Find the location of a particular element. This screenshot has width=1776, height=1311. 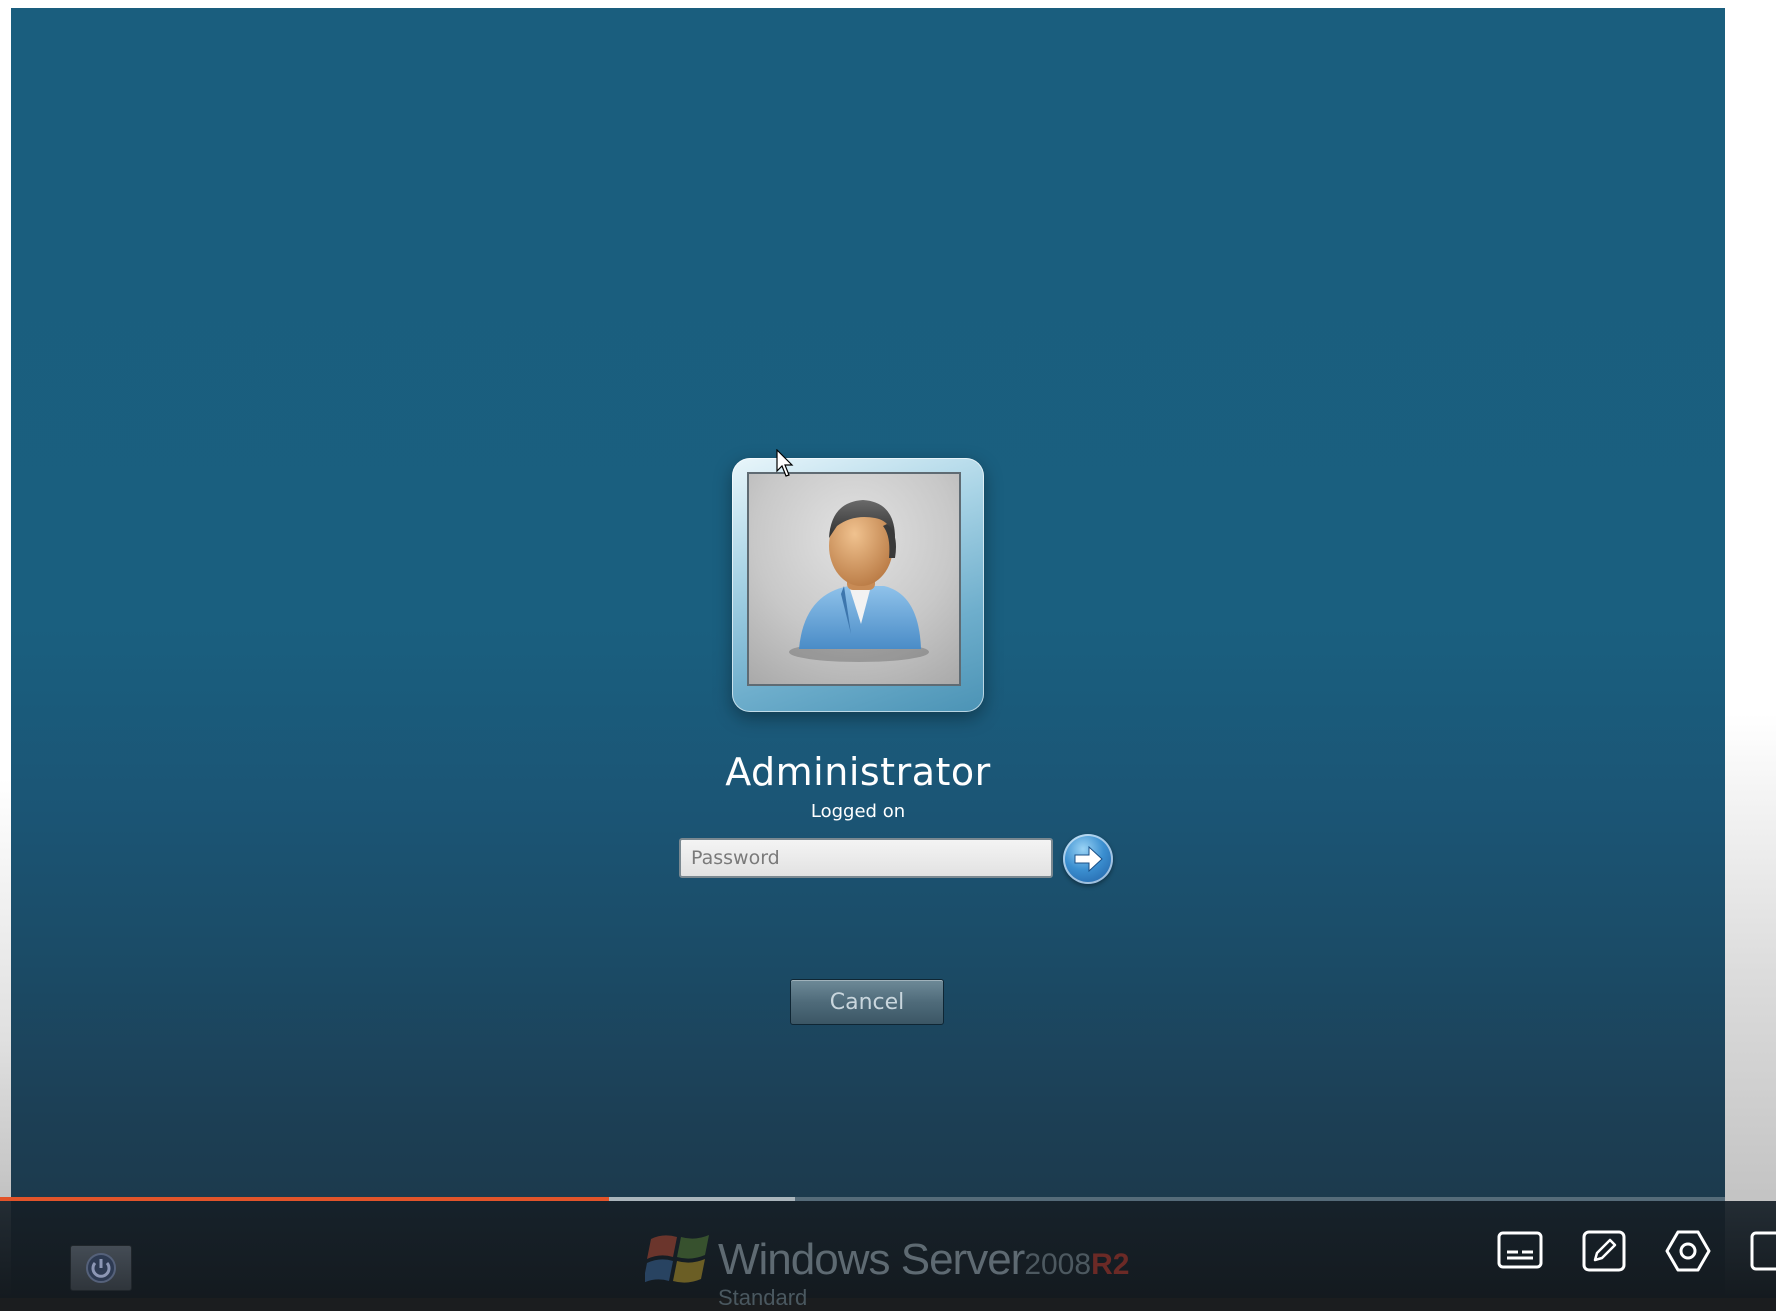

page-margin-top is located at coordinates (888, 4).